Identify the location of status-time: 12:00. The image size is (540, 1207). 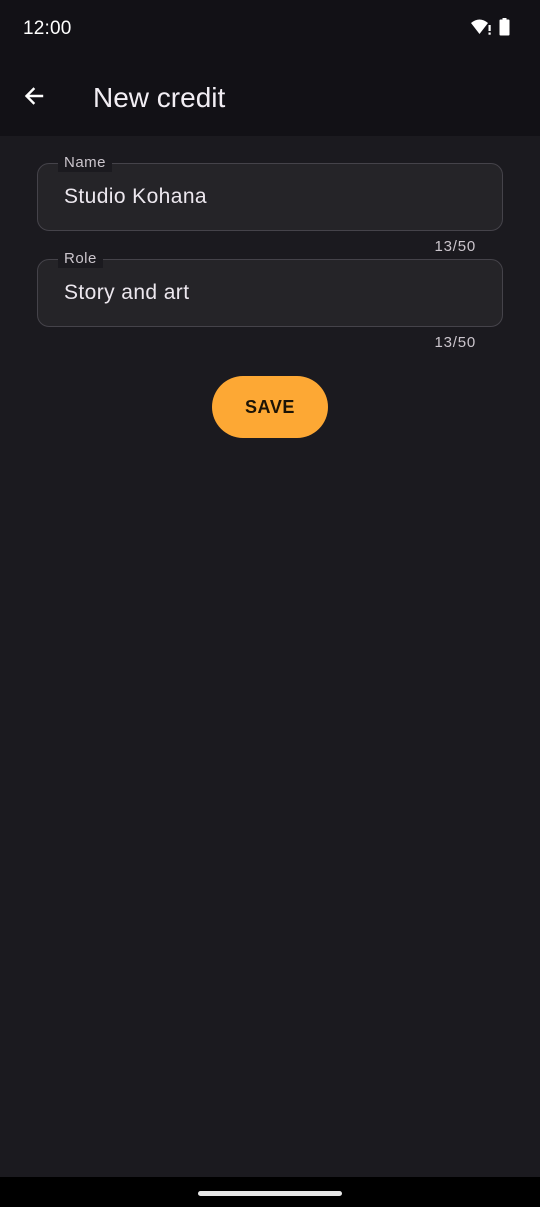
(47, 28).